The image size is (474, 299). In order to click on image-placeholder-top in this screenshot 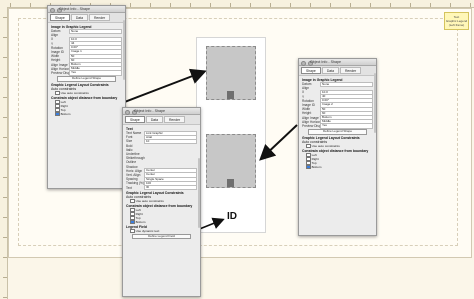, I will do `click(231, 73)`.